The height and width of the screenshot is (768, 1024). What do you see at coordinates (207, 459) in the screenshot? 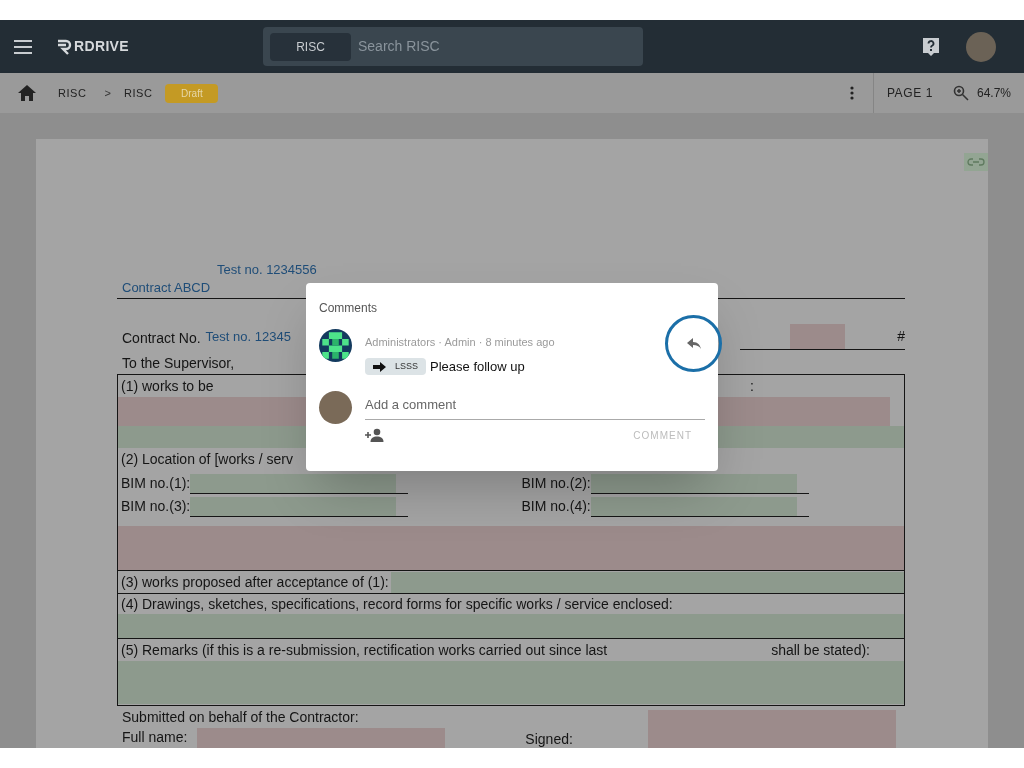
I see `section-label: (2) Location of [works / serv` at bounding box center [207, 459].